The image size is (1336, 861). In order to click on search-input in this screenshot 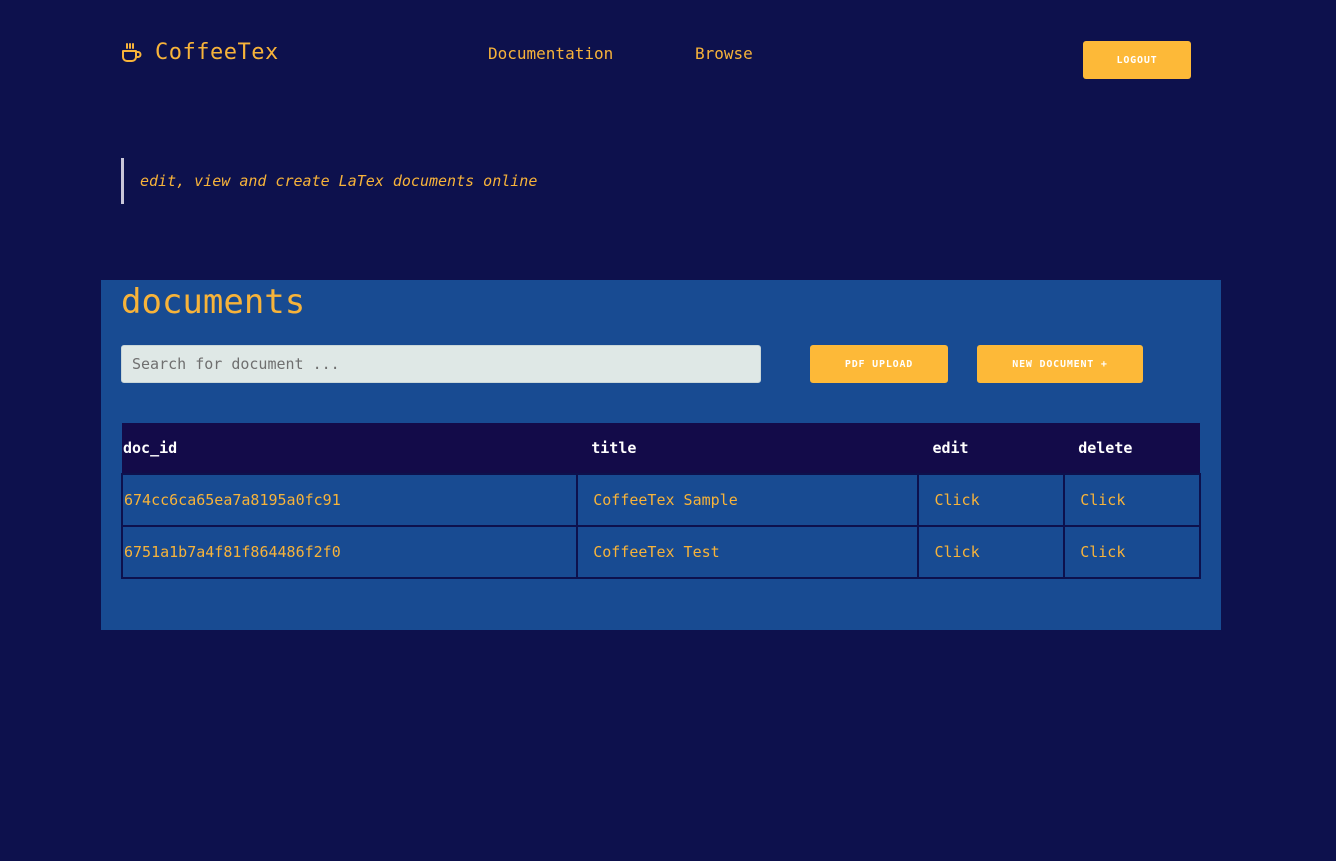, I will do `click(441, 364)`.